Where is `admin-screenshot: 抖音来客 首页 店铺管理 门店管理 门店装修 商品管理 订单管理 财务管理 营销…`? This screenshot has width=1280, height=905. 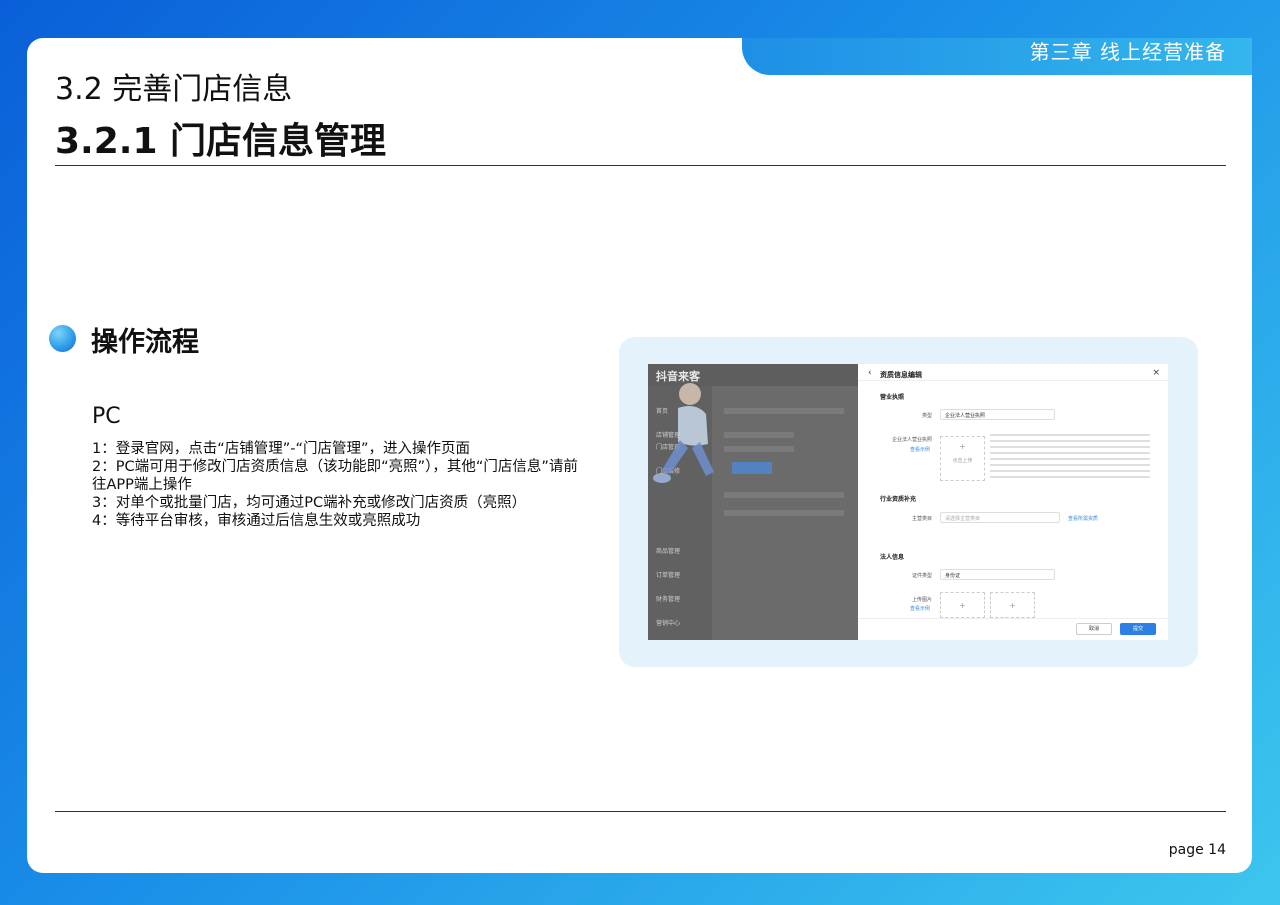 admin-screenshot: 抖音来客 首页 店铺管理 门店管理 门店装修 商品管理 订单管理 财务管理 营销… is located at coordinates (908, 502).